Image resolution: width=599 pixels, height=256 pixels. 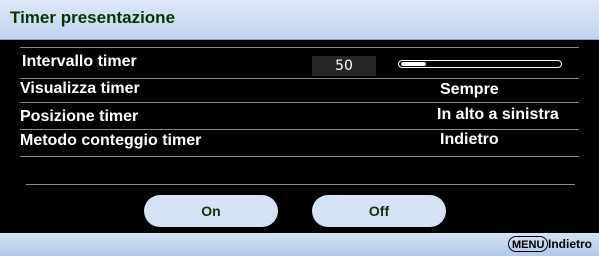 What do you see at coordinates (110, 141) in the screenshot?
I see `row-label-metodo-conteggio-timer: Metodo conteggio timer` at bounding box center [110, 141].